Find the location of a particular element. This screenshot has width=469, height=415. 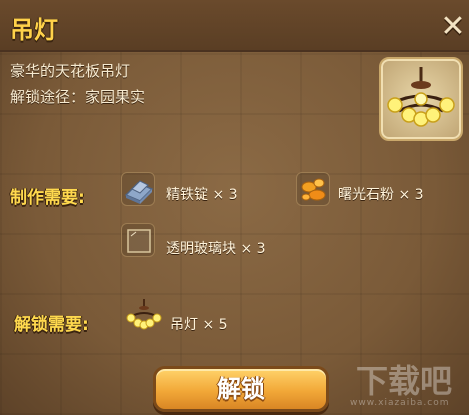

item-description: 豪华的天花板吊灯 is located at coordinates (70, 71).